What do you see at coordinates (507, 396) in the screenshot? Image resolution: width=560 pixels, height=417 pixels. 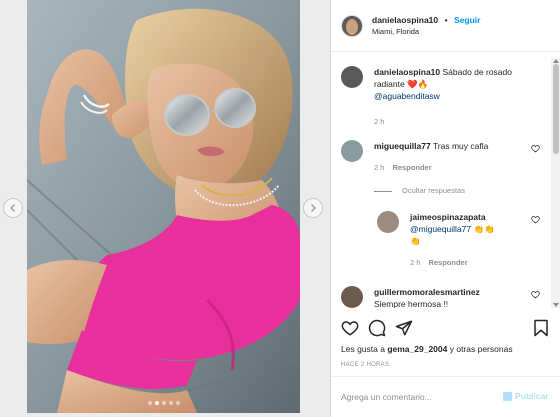 I see `publish-icon` at bounding box center [507, 396].